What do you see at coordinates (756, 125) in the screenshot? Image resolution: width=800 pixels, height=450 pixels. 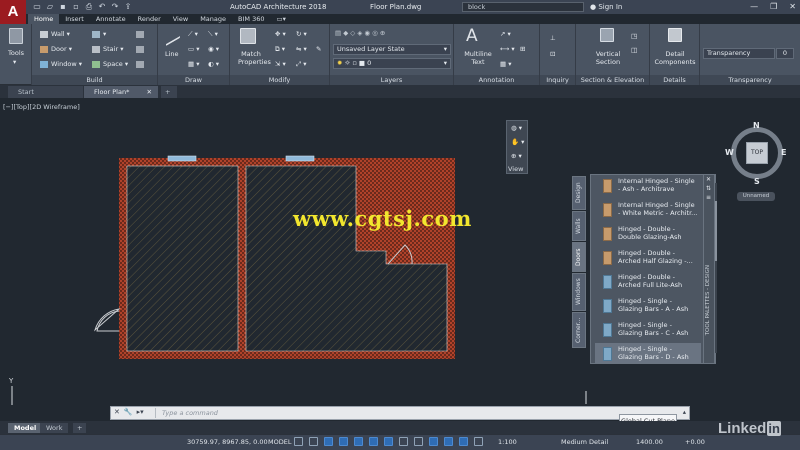 I see `compass-north: N` at bounding box center [756, 125].